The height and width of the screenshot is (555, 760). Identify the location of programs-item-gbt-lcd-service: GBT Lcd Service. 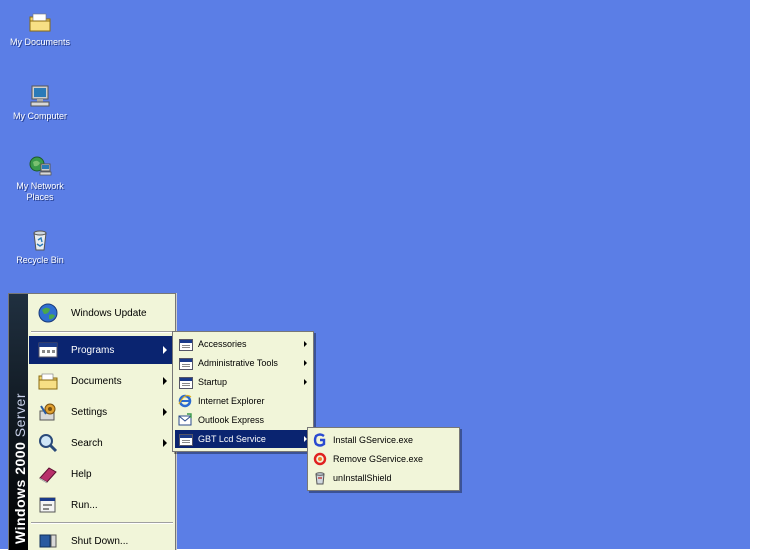
(243, 439).